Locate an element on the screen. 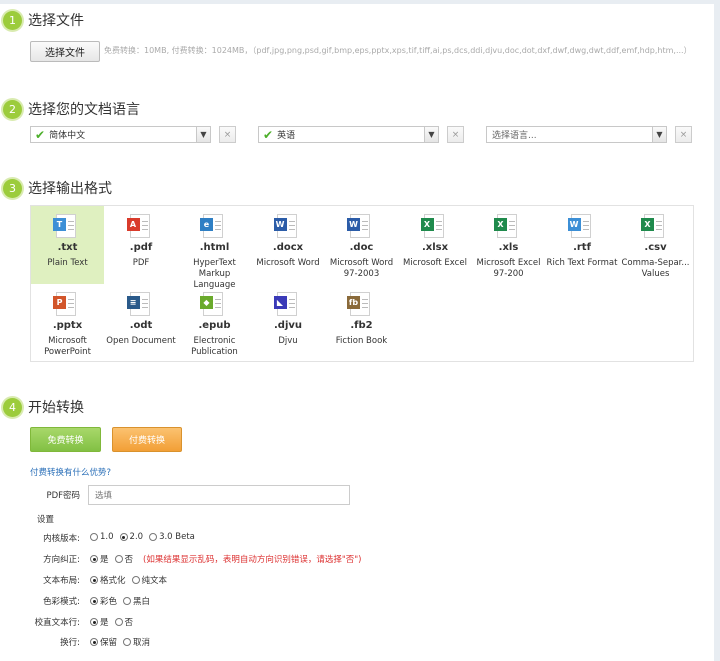  remove-language-1-button: × is located at coordinates (227, 134).